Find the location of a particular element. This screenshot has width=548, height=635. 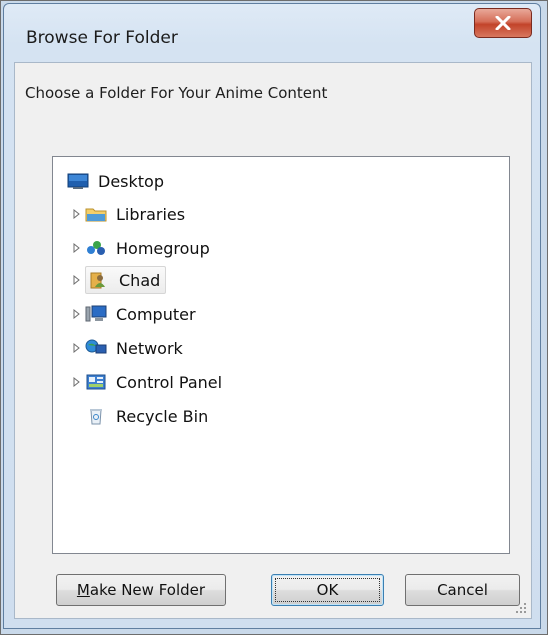

resize-grip-icon is located at coordinates (521, 608).